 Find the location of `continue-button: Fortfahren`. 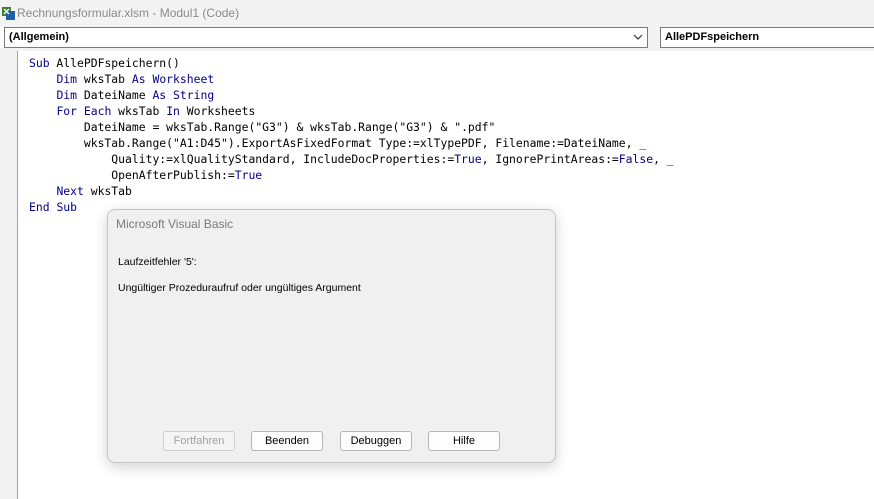

continue-button: Fortfahren is located at coordinates (199, 441).